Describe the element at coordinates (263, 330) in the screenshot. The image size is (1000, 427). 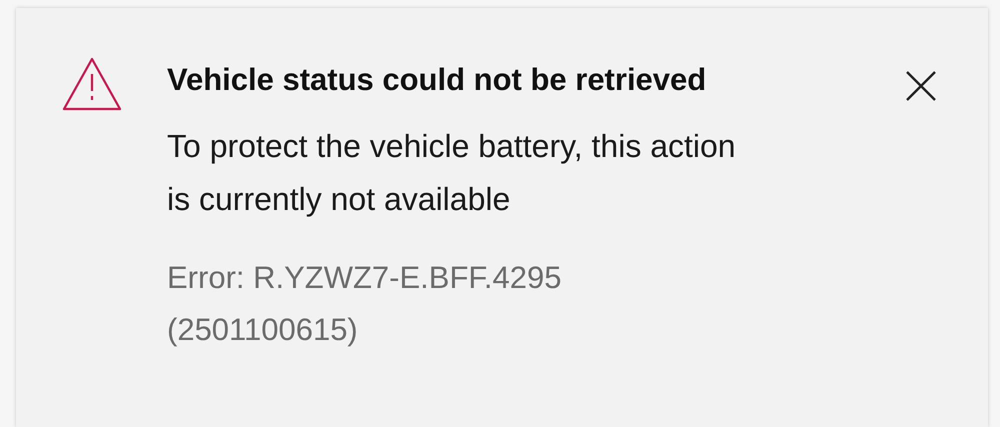
I see `error-code: (2501100615)` at that location.